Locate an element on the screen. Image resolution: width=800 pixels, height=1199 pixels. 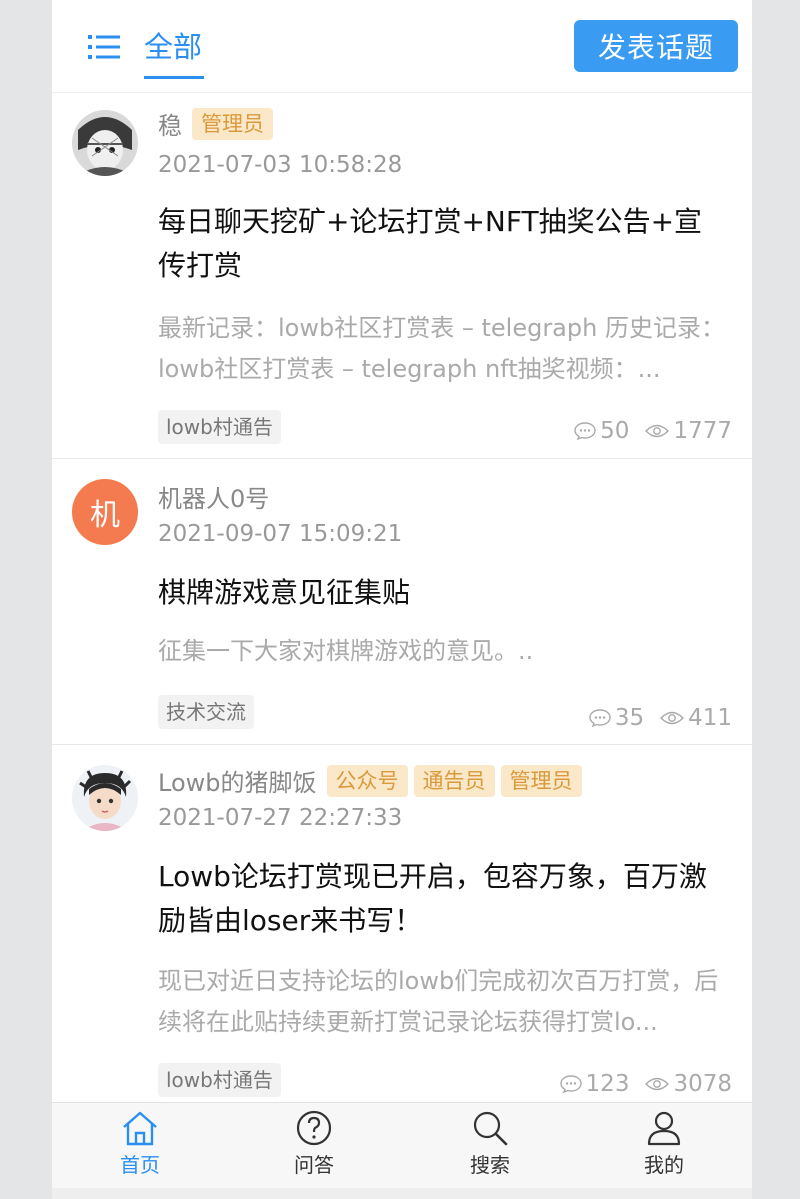
new-topic-button: 发表话题 is located at coordinates (656, 46).